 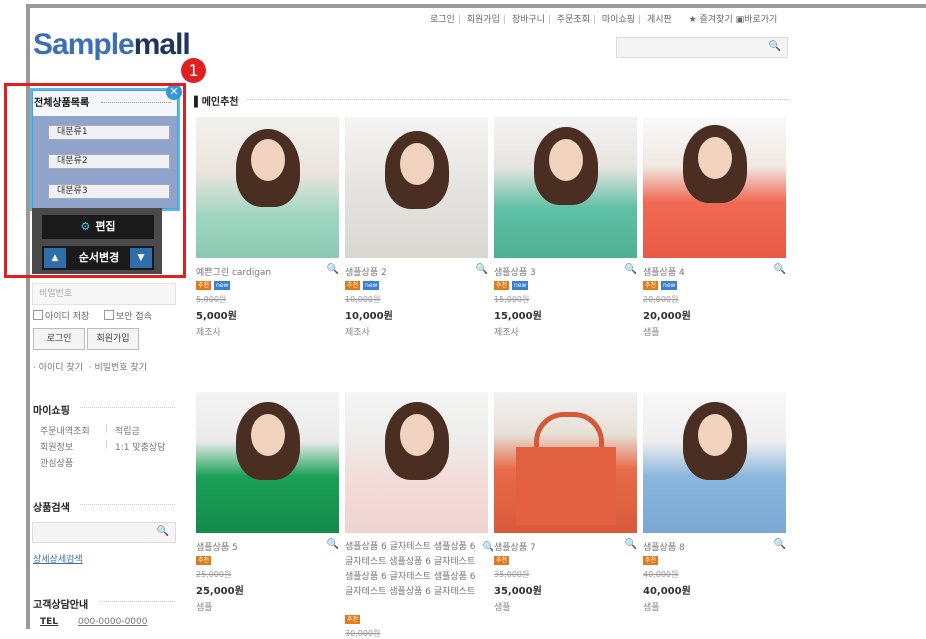 What do you see at coordinates (518, 316) in the screenshot?
I see `price: 15,000원` at bounding box center [518, 316].